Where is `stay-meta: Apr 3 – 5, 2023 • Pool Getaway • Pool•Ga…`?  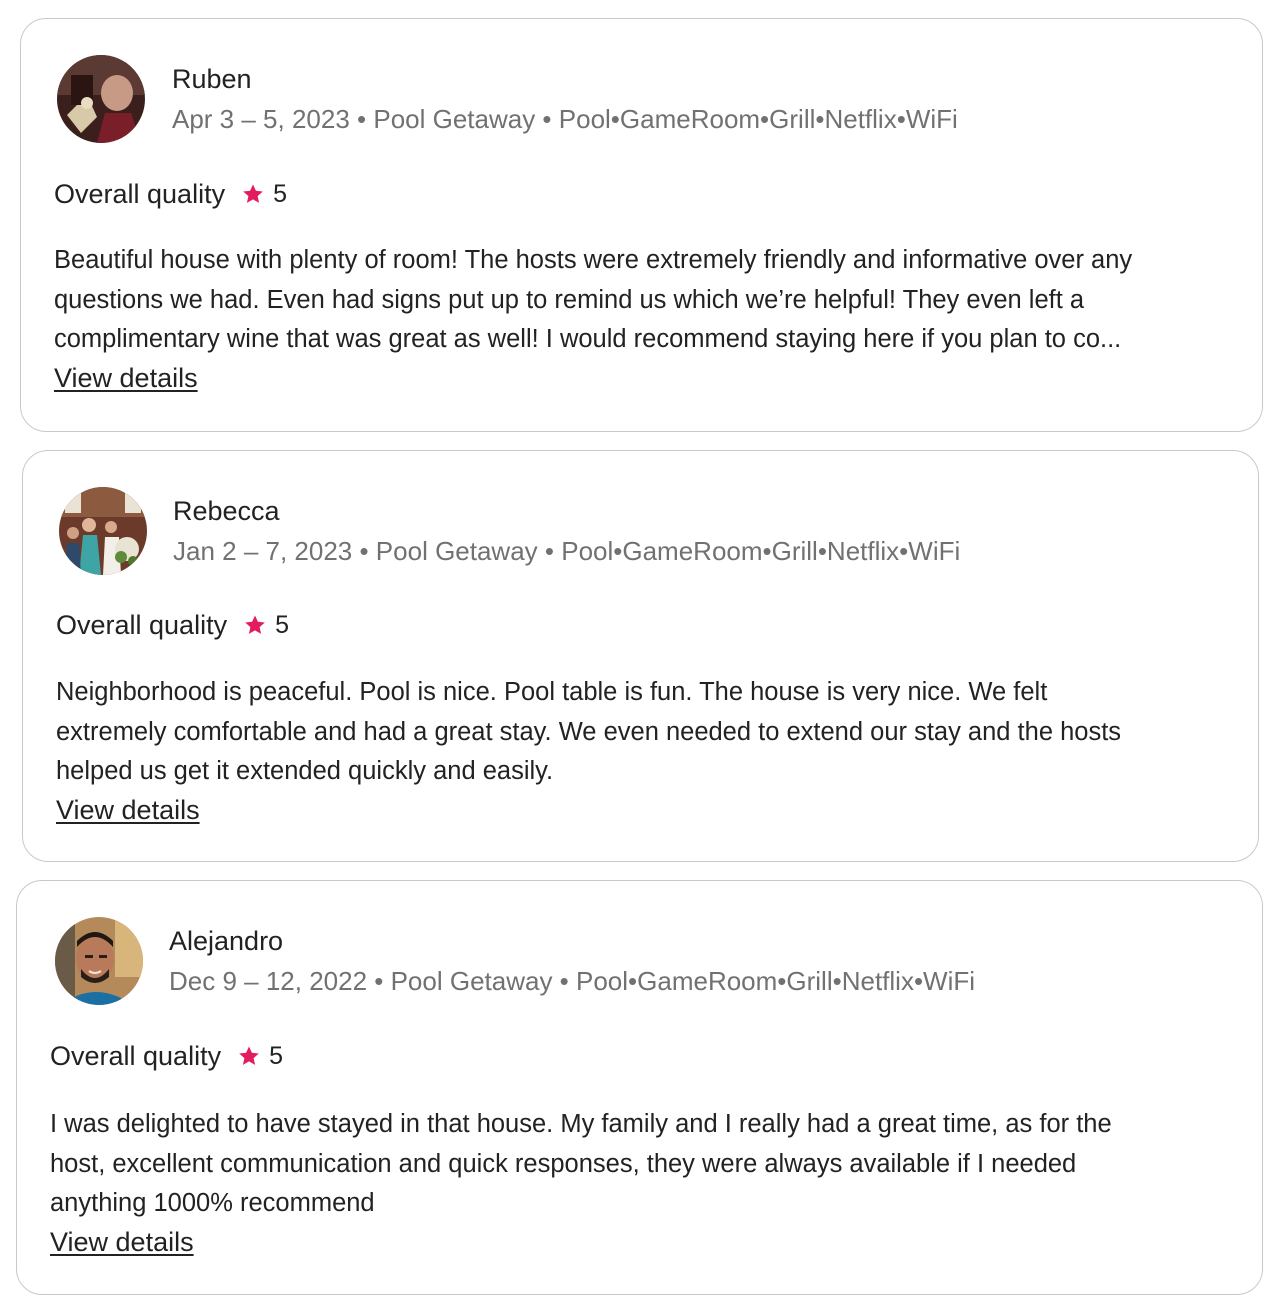 stay-meta: Apr 3 – 5, 2023 • Pool Getaway • Pool•Ga… is located at coordinates (565, 119).